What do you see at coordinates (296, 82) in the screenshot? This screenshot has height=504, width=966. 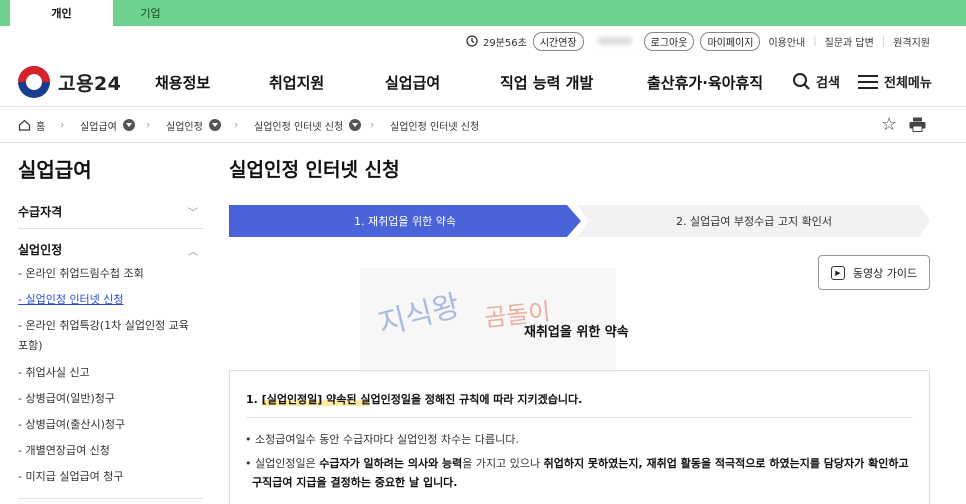 I see `nav-employment-support: 취업지원` at bounding box center [296, 82].